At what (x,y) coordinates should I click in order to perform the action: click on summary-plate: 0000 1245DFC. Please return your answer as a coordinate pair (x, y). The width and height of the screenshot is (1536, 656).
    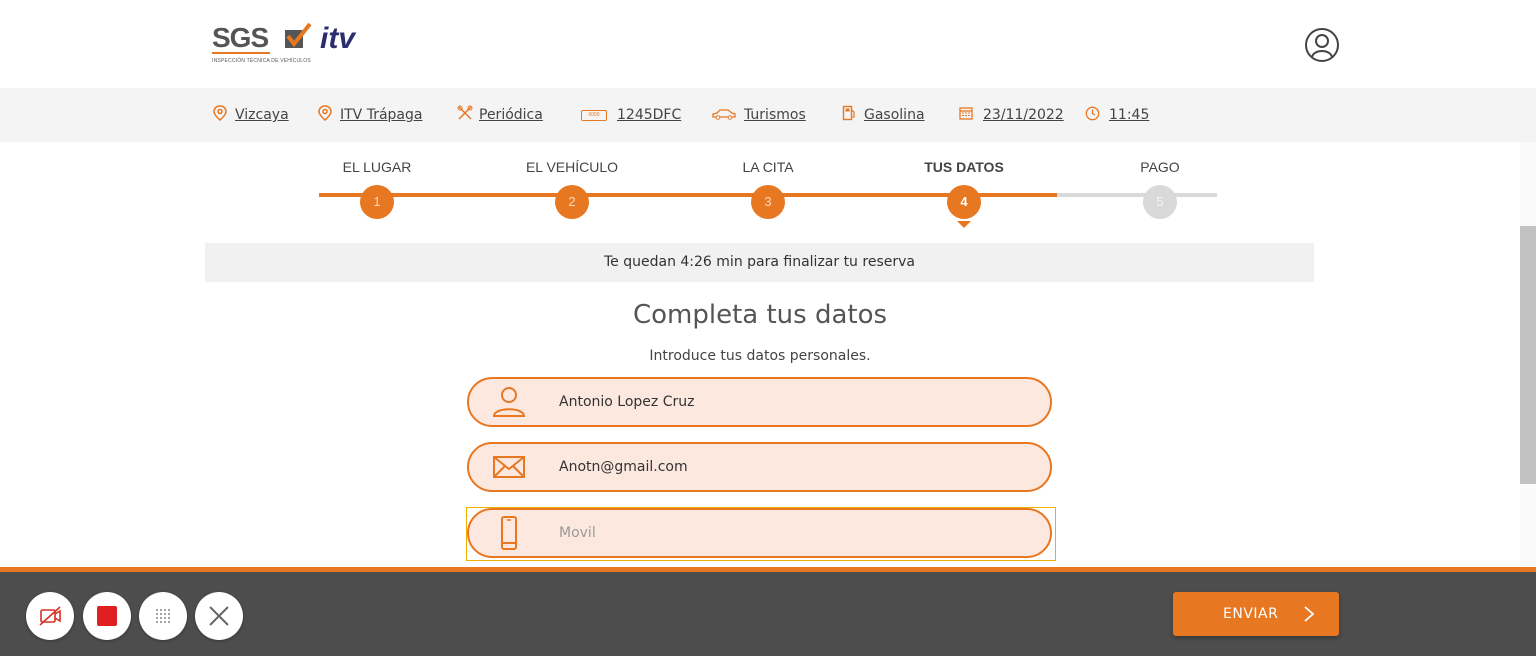
    Looking at the image, I should click on (631, 115).